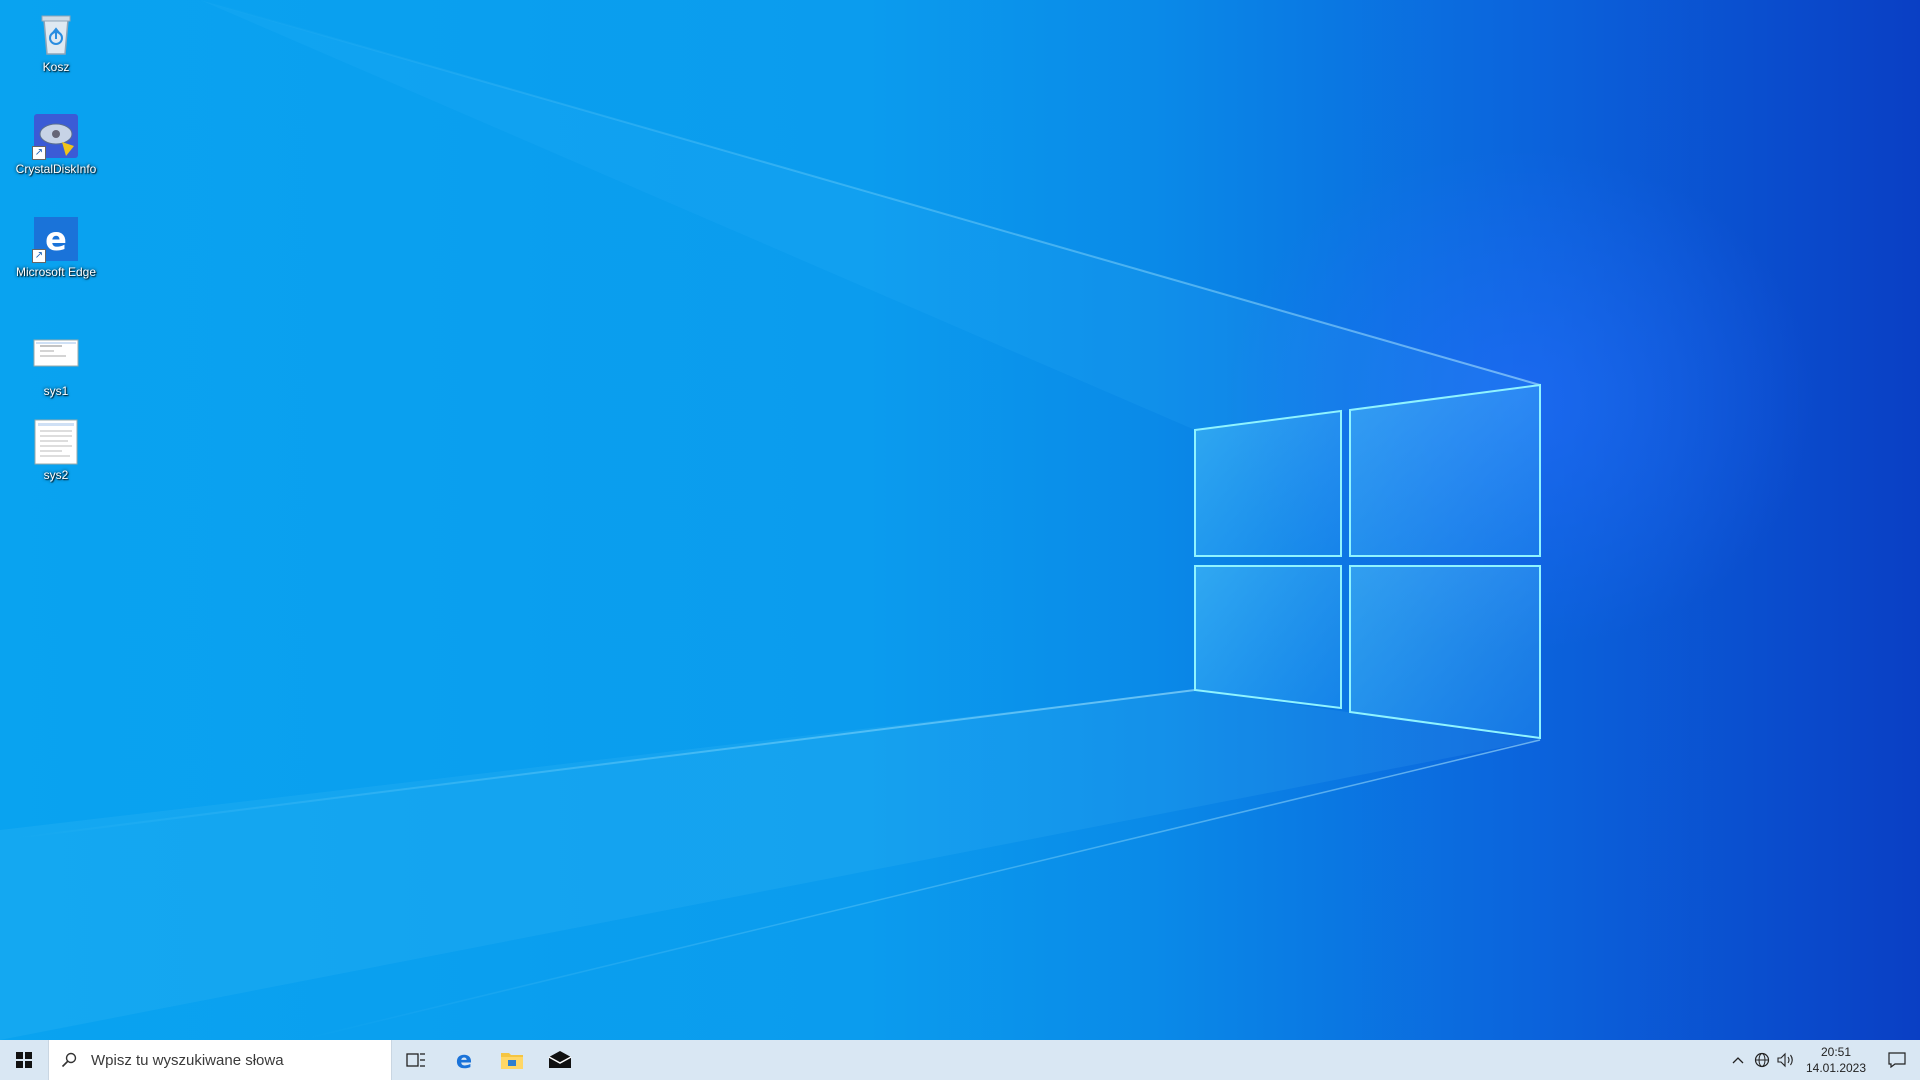 The image size is (1920, 1080). I want to click on desktop-icon-label: CrystalDiskInfo, so click(56, 169).